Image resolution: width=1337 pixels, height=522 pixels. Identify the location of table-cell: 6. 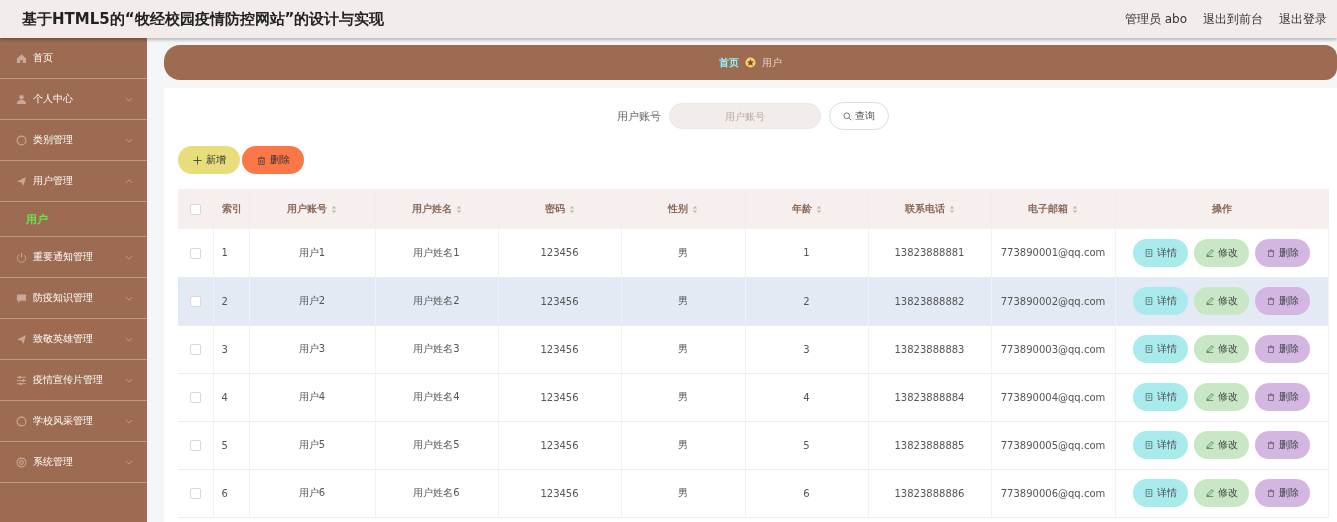
(806, 493).